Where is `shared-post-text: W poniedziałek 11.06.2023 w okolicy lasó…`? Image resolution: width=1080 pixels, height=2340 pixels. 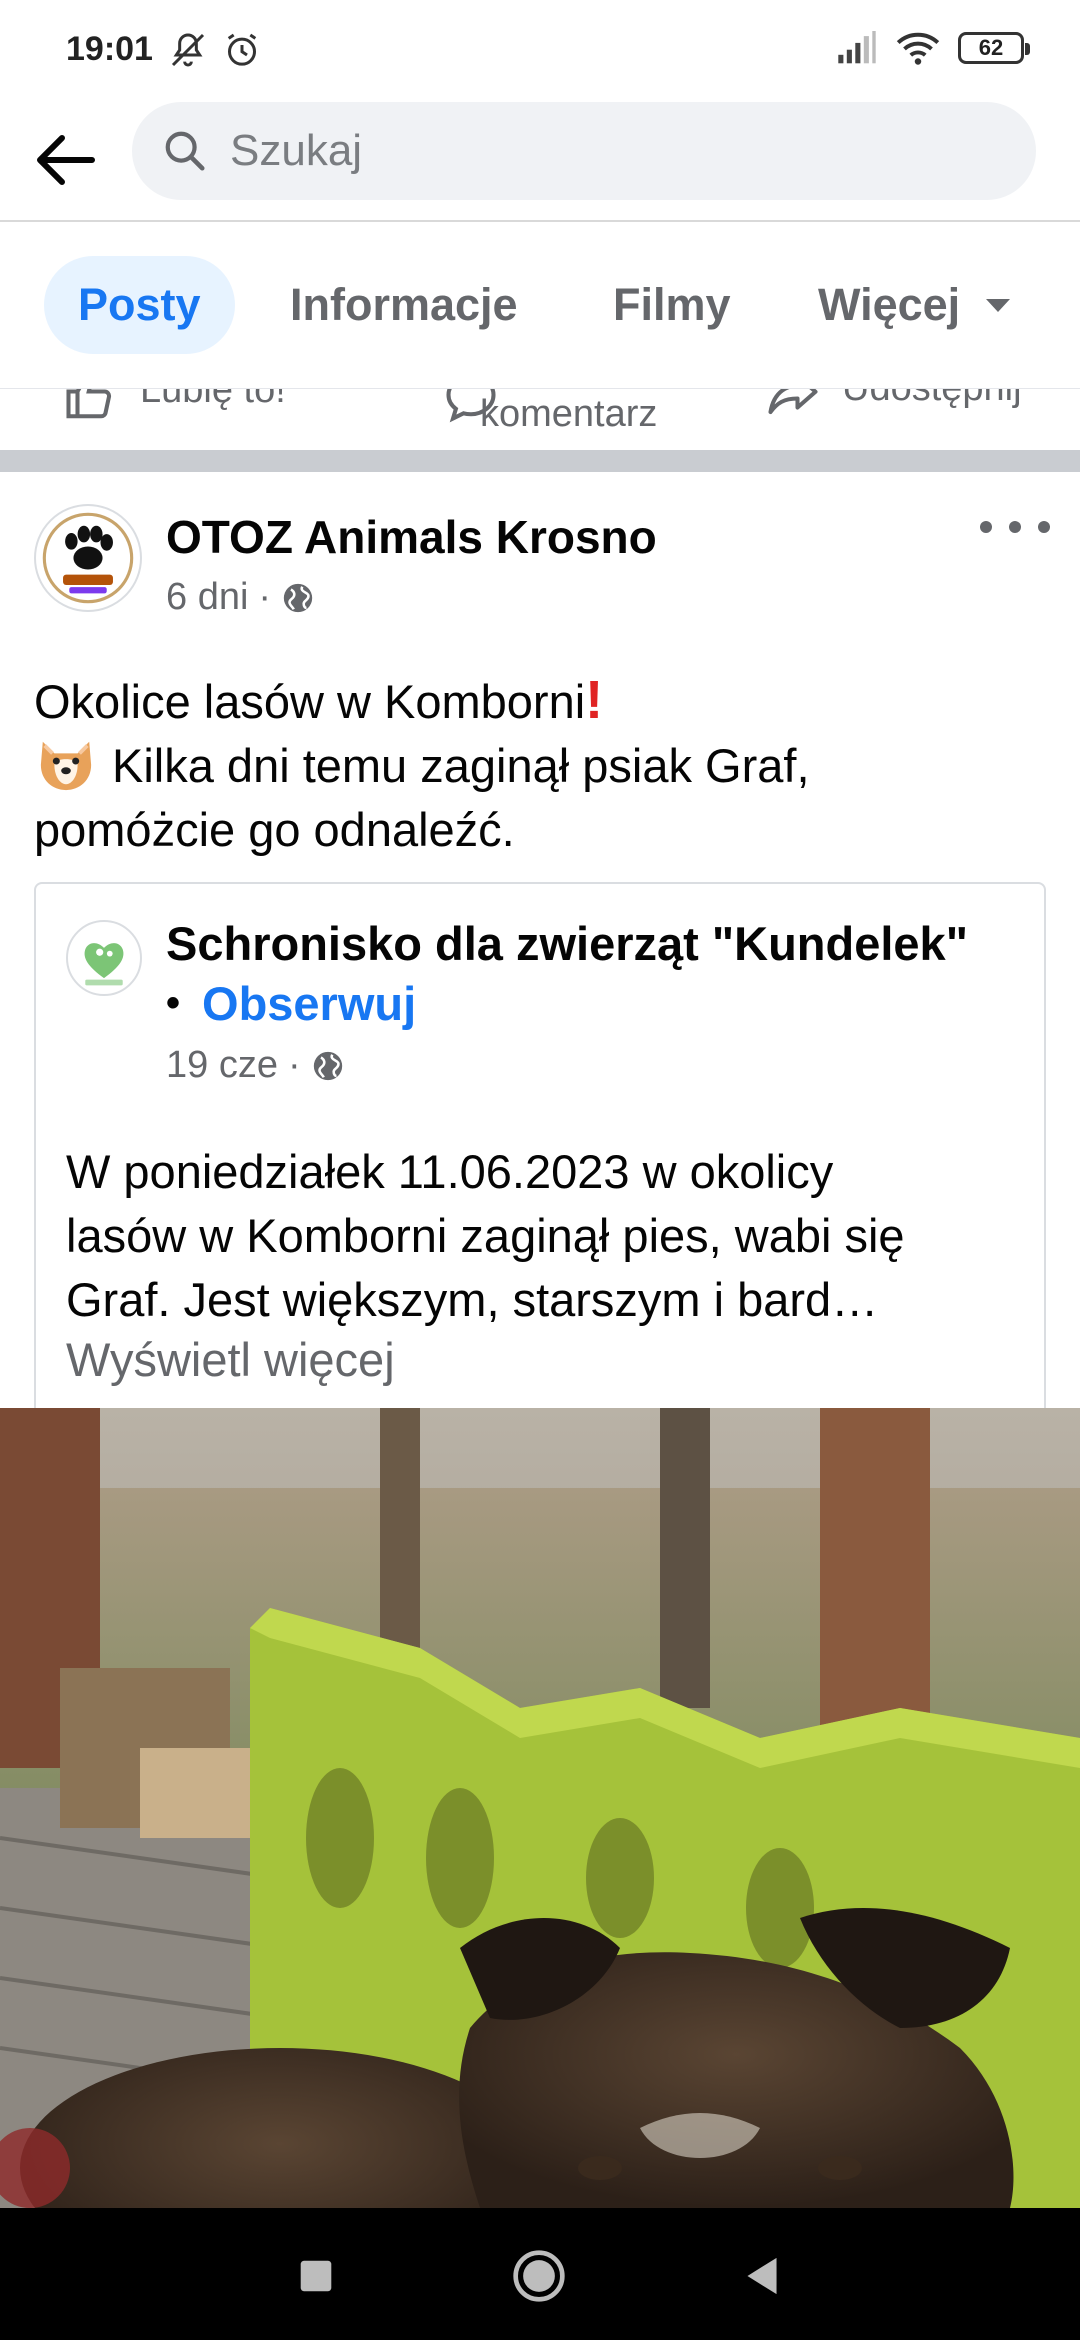
shared-post-text: W poniedziałek 11.06.2023 w okolicy lasó… is located at coordinates (546, 1236).